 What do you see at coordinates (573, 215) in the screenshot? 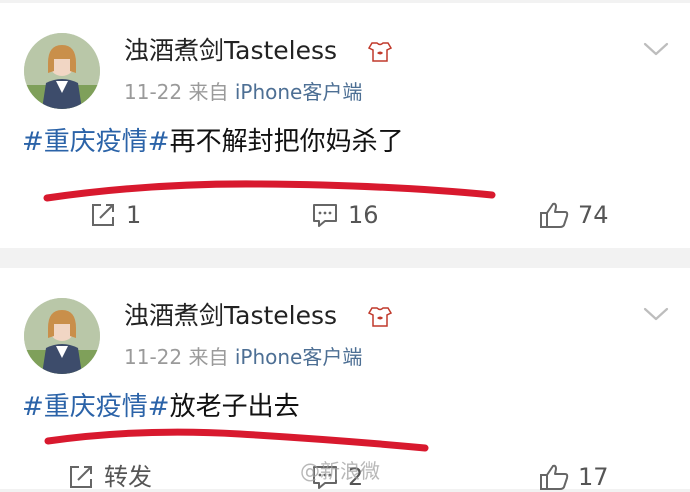
I see `like-button: 74` at bounding box center [573, 215].